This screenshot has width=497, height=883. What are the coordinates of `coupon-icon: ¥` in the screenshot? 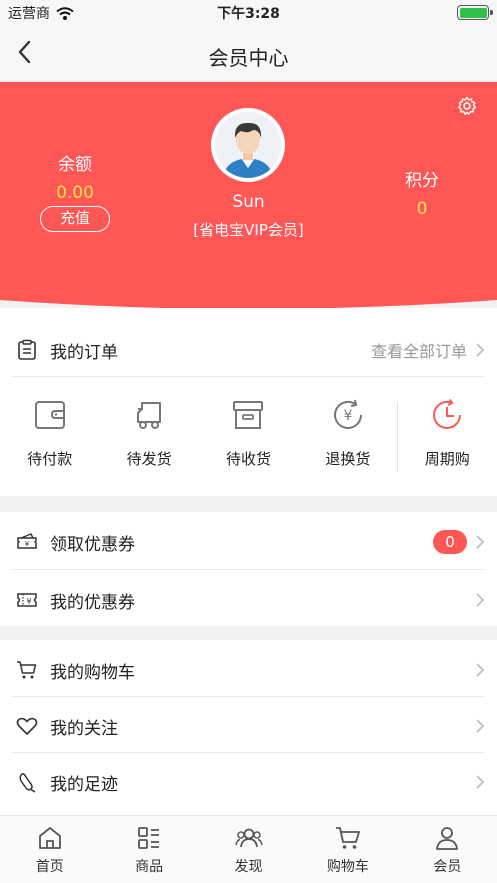 It's located at (27, 600).